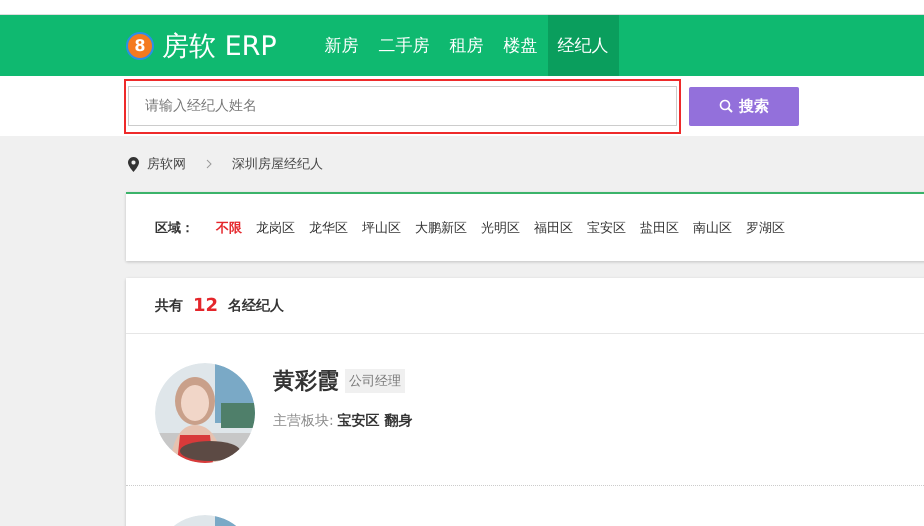 The width and height of the screenshot is (924, 526). What do you see at coordinates (712, 227) in the screenshot?
I see `district-option: 南山区` at bounding box center [712, 227].